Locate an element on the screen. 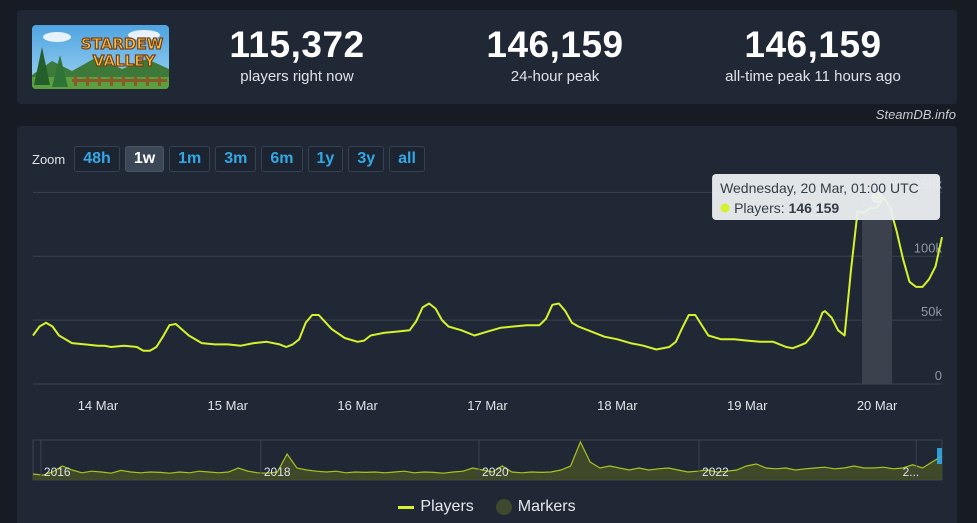  legend-markers-label: Markers is located at coordinates (546, 506).